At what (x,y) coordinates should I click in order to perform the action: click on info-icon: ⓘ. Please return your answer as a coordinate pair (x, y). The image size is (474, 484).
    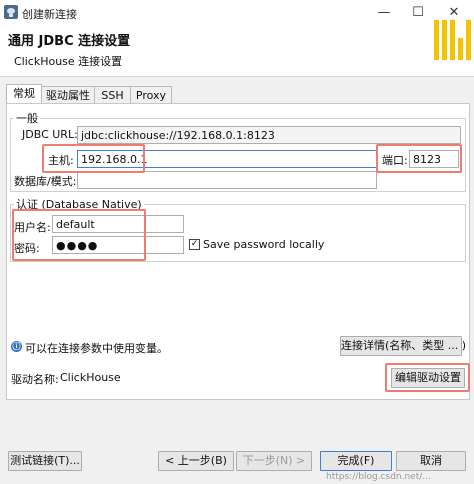
    Looking at the image, I should click on (16, 346).